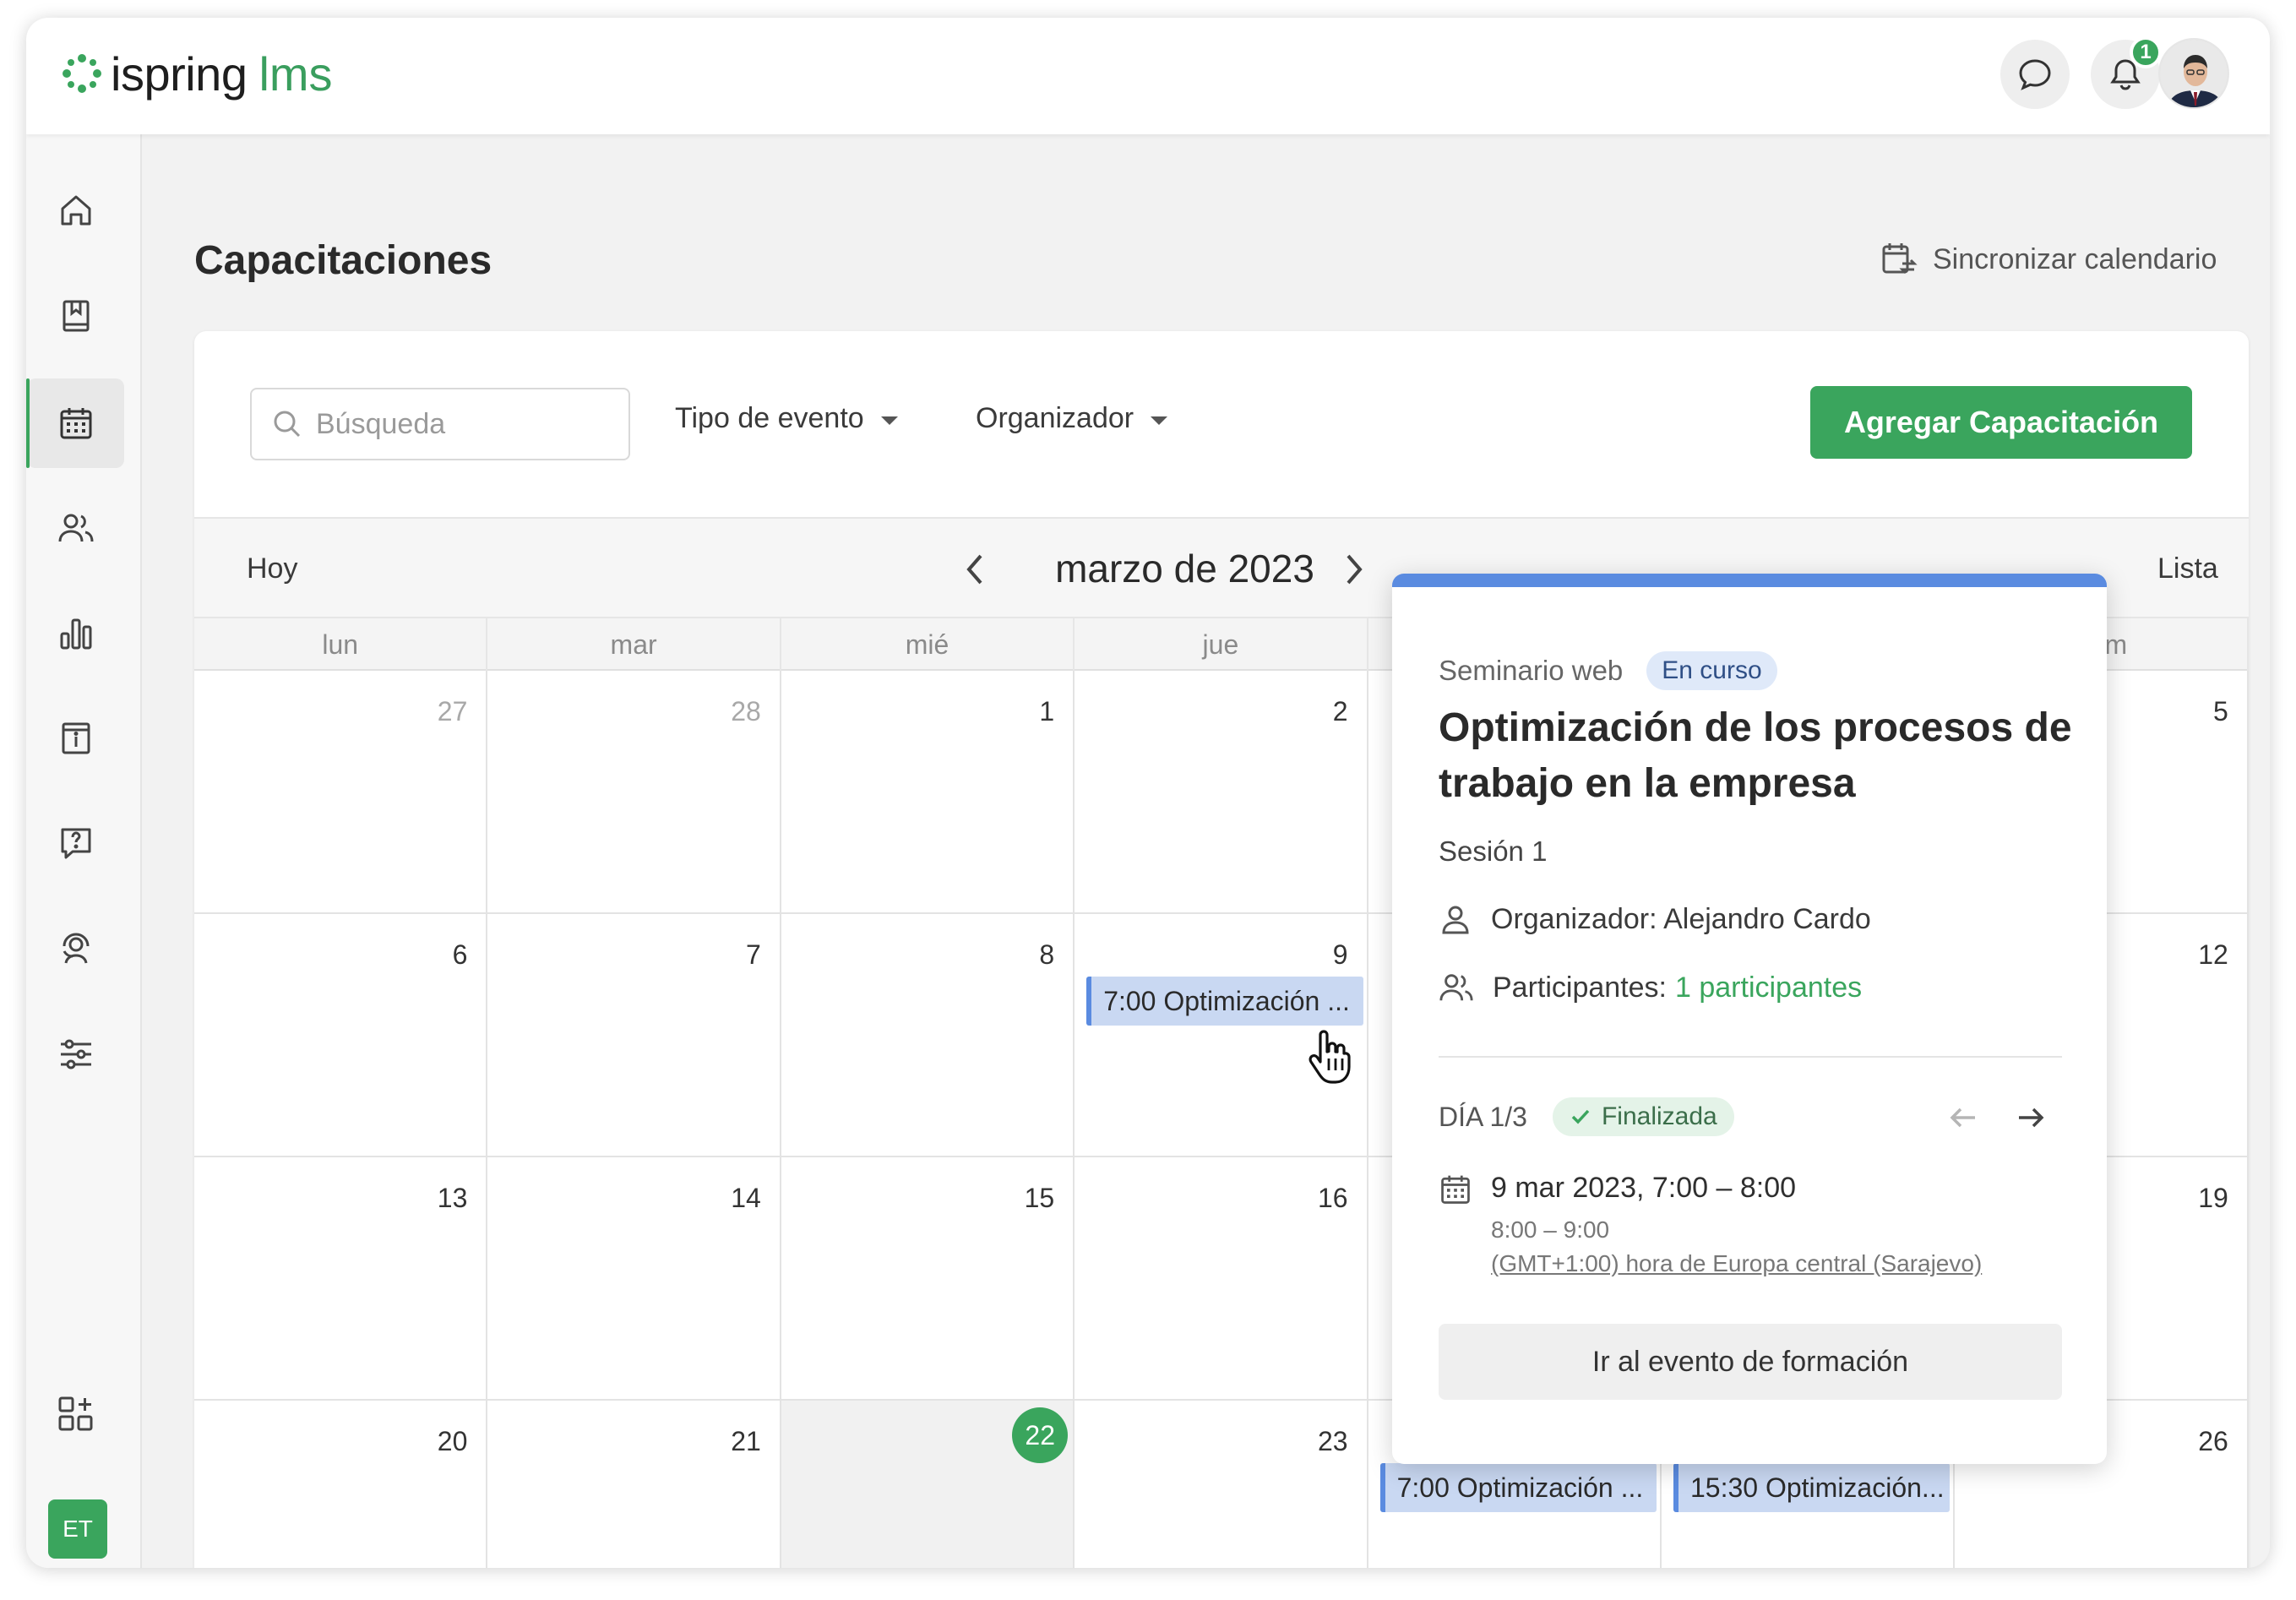  I want to click on next-month-button, so click(1353, 571).